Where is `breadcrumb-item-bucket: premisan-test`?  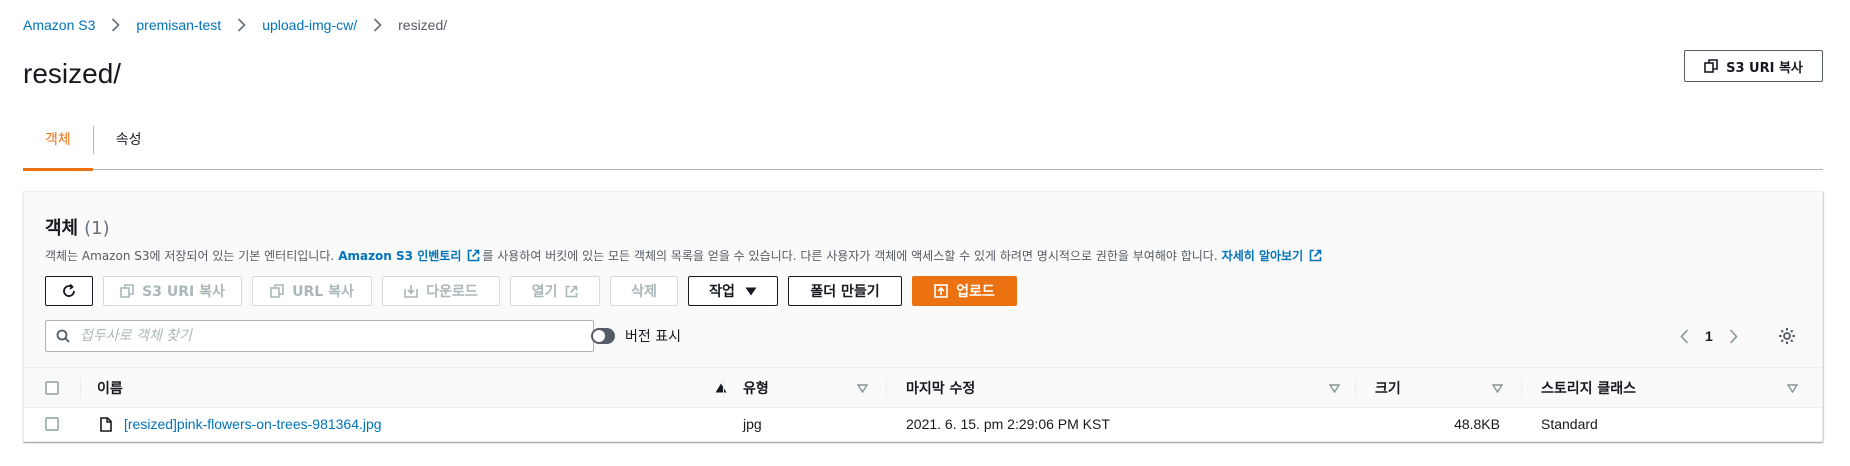
breadcrumb-item-bucket: premisan-test is located at coordinates (178, 25).